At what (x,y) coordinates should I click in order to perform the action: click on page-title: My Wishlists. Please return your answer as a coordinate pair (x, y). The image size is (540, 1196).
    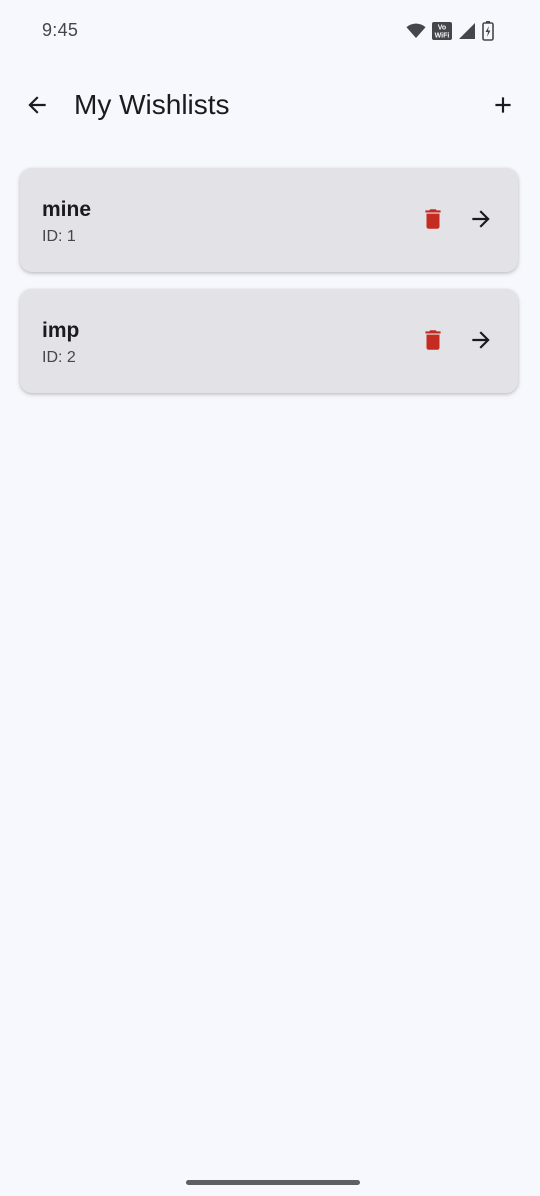
    Looking at the image, I should click on (152, 104).